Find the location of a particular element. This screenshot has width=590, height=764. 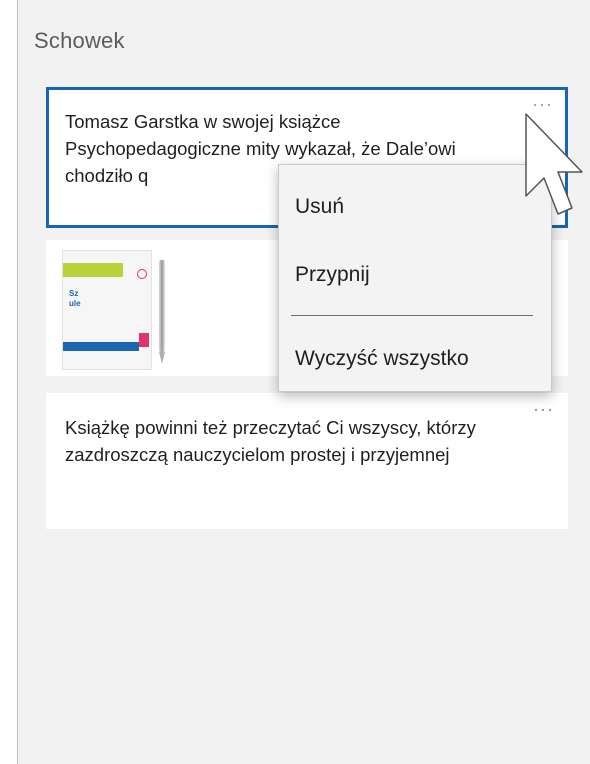

more-horizontal-icon: ··· is located at coordinates (543, 409).